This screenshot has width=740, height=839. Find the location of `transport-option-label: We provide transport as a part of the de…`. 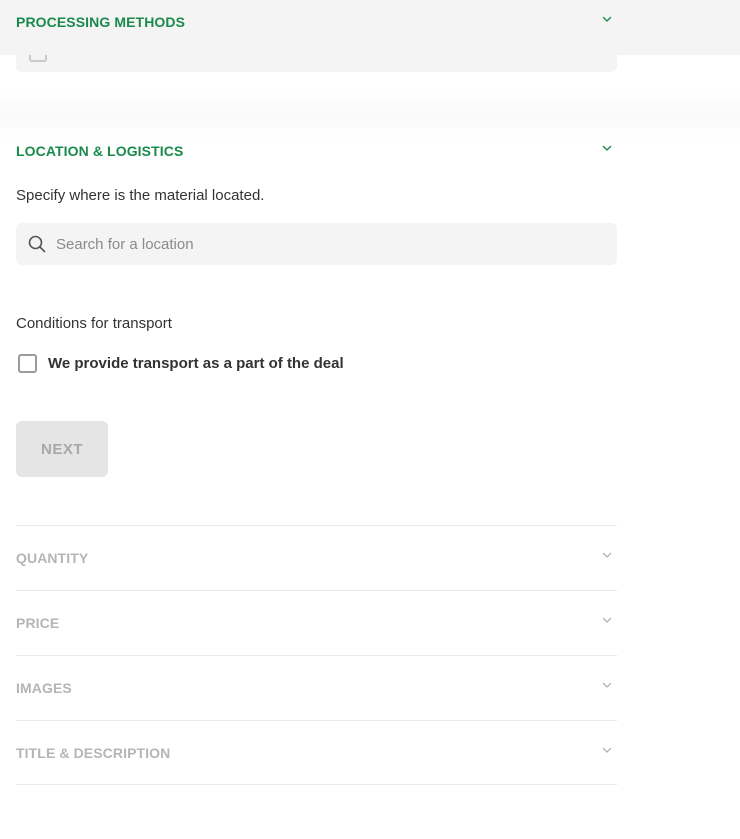

transport-option-label: We provide transport as a part of the de… is located at coordinates (196, 363).